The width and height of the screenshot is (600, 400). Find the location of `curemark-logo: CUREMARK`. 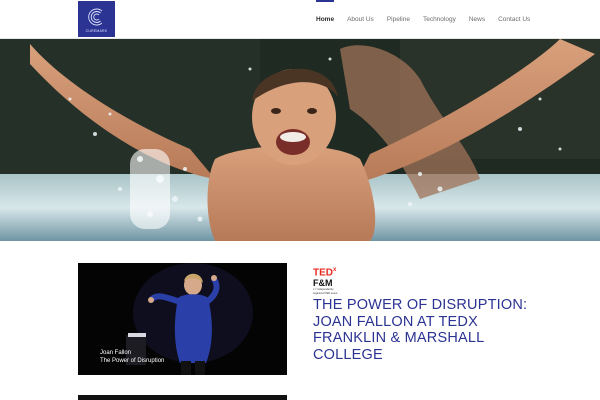

curemark-logo: CUREMARK is located at coordinates (96, 19).